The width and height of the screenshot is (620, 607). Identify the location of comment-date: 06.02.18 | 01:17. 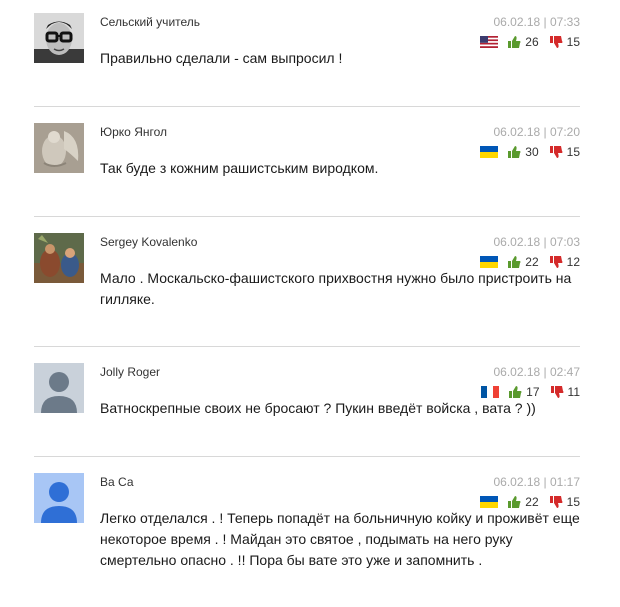
(536, 482).